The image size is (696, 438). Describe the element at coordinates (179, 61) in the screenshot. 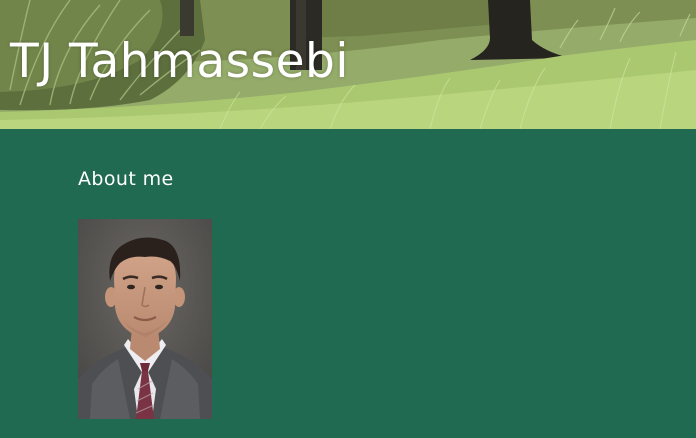

I see `site-title: TJ Tahmassebi` at that location.